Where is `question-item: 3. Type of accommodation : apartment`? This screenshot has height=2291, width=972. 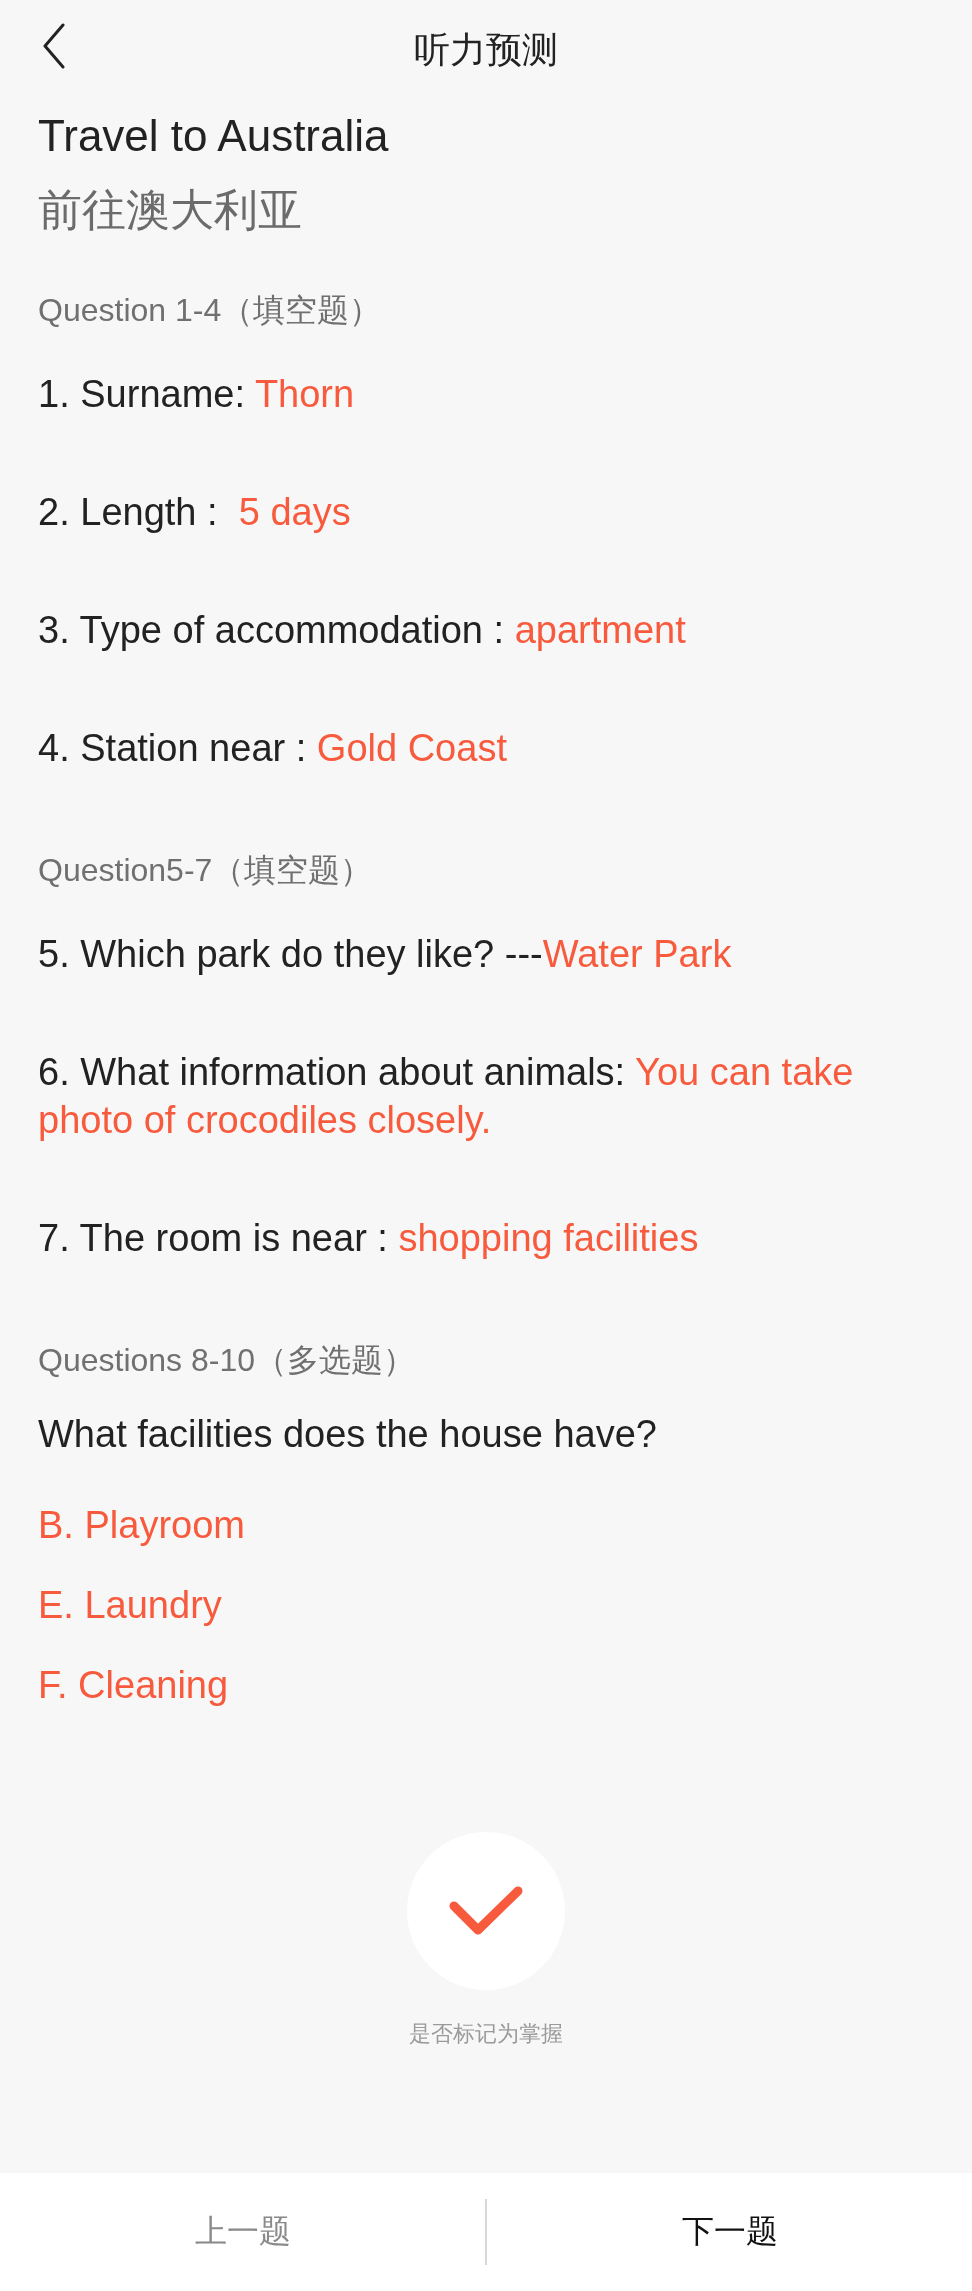 question-item: 3. Type of accommodation : apartment is located at coordinates (362, 630).